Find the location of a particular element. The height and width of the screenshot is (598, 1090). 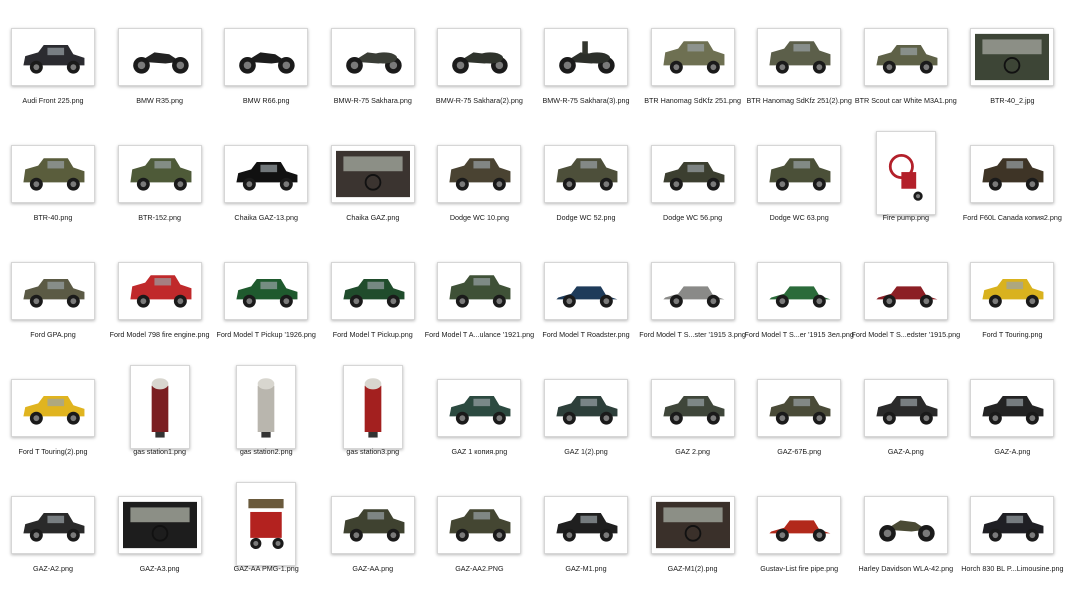

file-item: BTR Scout car White M3A1.png is located at coordinates (906, 72).